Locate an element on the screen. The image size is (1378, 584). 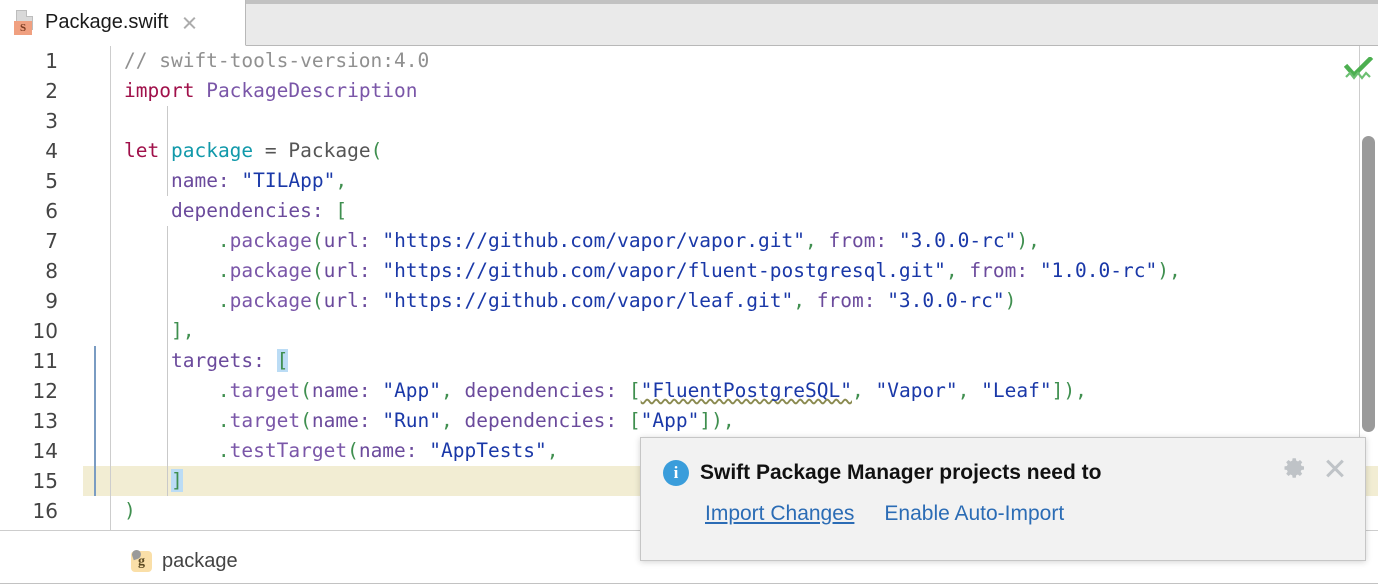
token-string: "TILApp" is located at coordinates (288, 180).